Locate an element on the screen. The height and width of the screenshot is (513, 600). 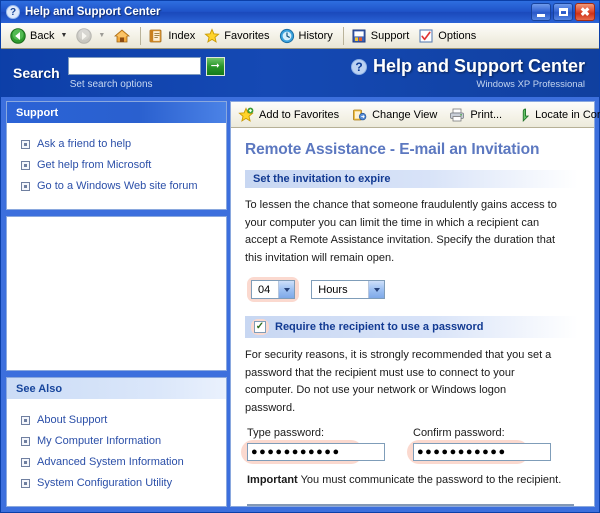
product-title: Help and Support Center is located at coordinates (478, 66).